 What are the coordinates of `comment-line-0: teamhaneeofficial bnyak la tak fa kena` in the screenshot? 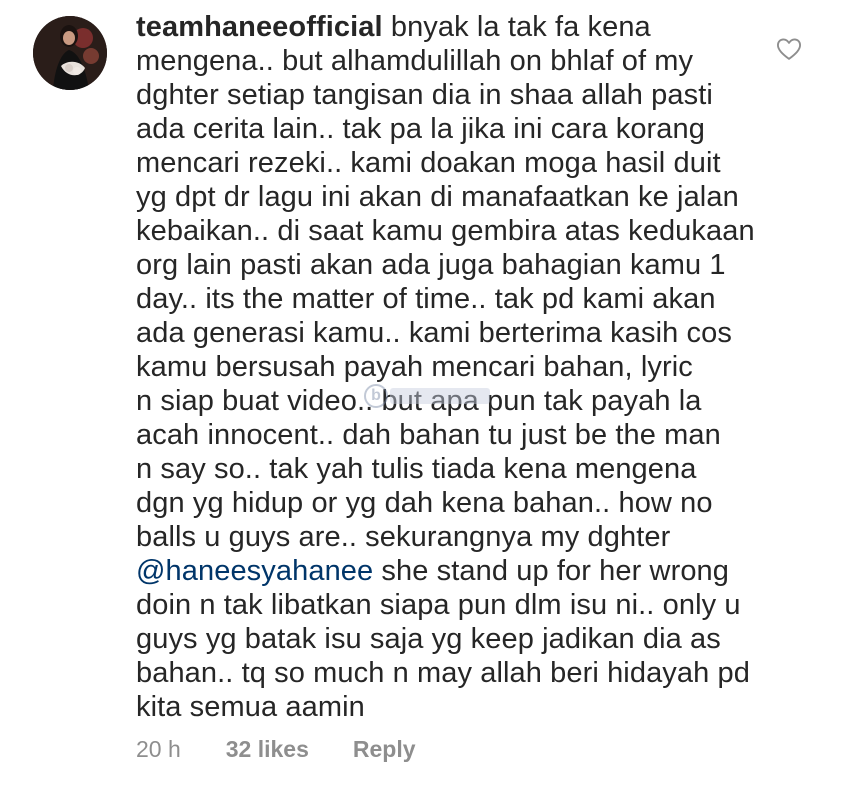 It's located at (456, 27).